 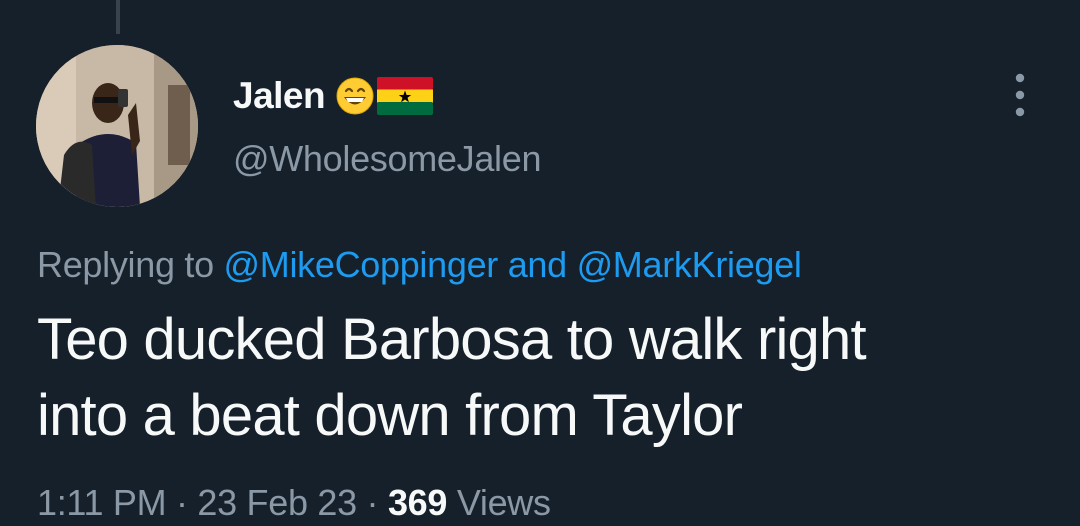 I want to click on thread-connector-line, so click(x=118, y=17).